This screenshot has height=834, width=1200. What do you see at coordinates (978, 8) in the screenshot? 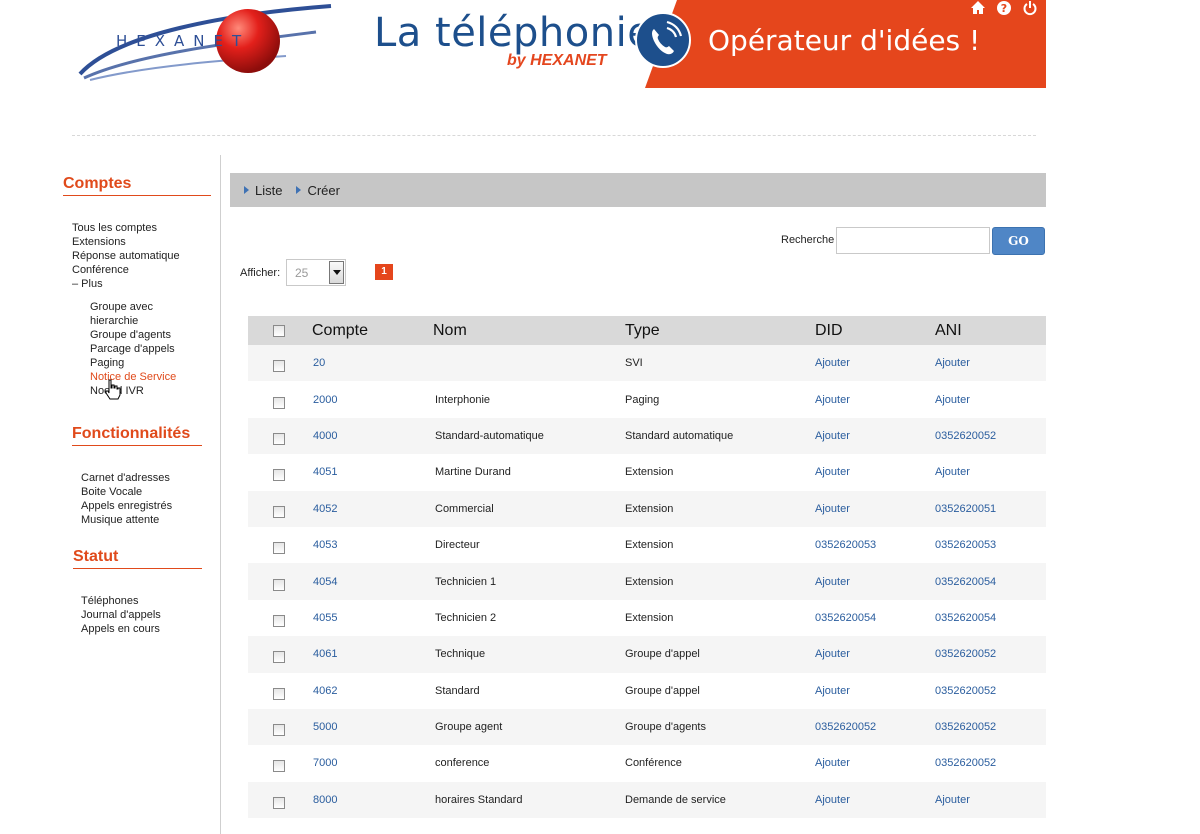
I see `home-icon` at bounding box center [978, 8].